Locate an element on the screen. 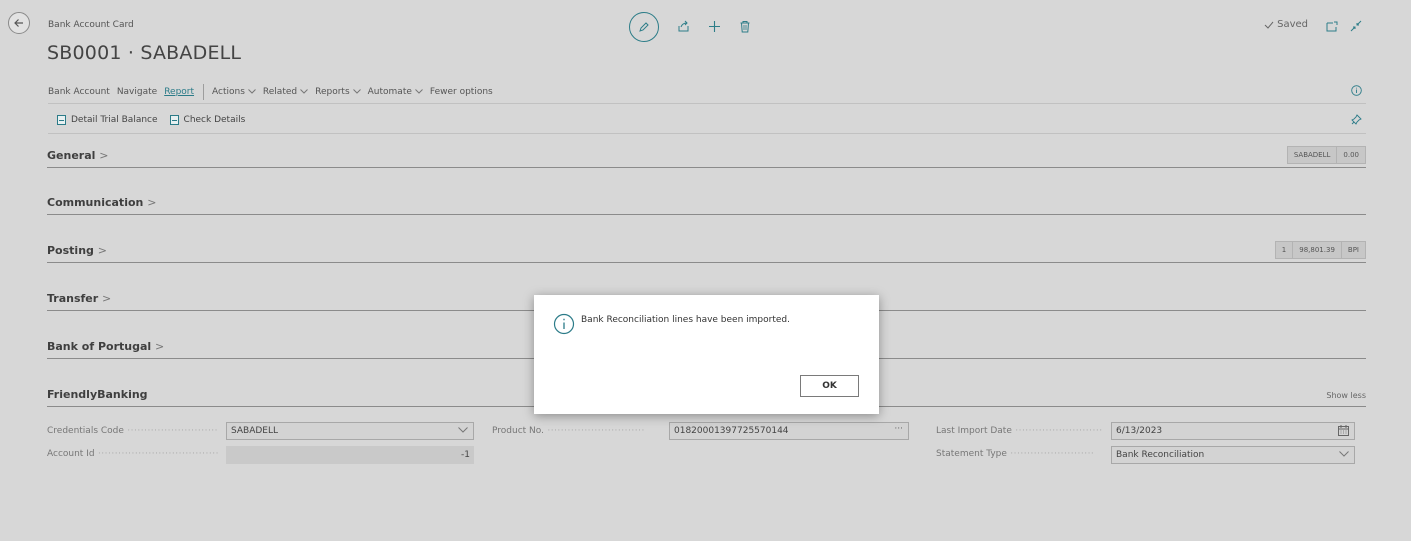 The height and width of the screenshot is (541, 1411). last-import-date-field: 6/13/2023 is located at coordinates (1233, 431).